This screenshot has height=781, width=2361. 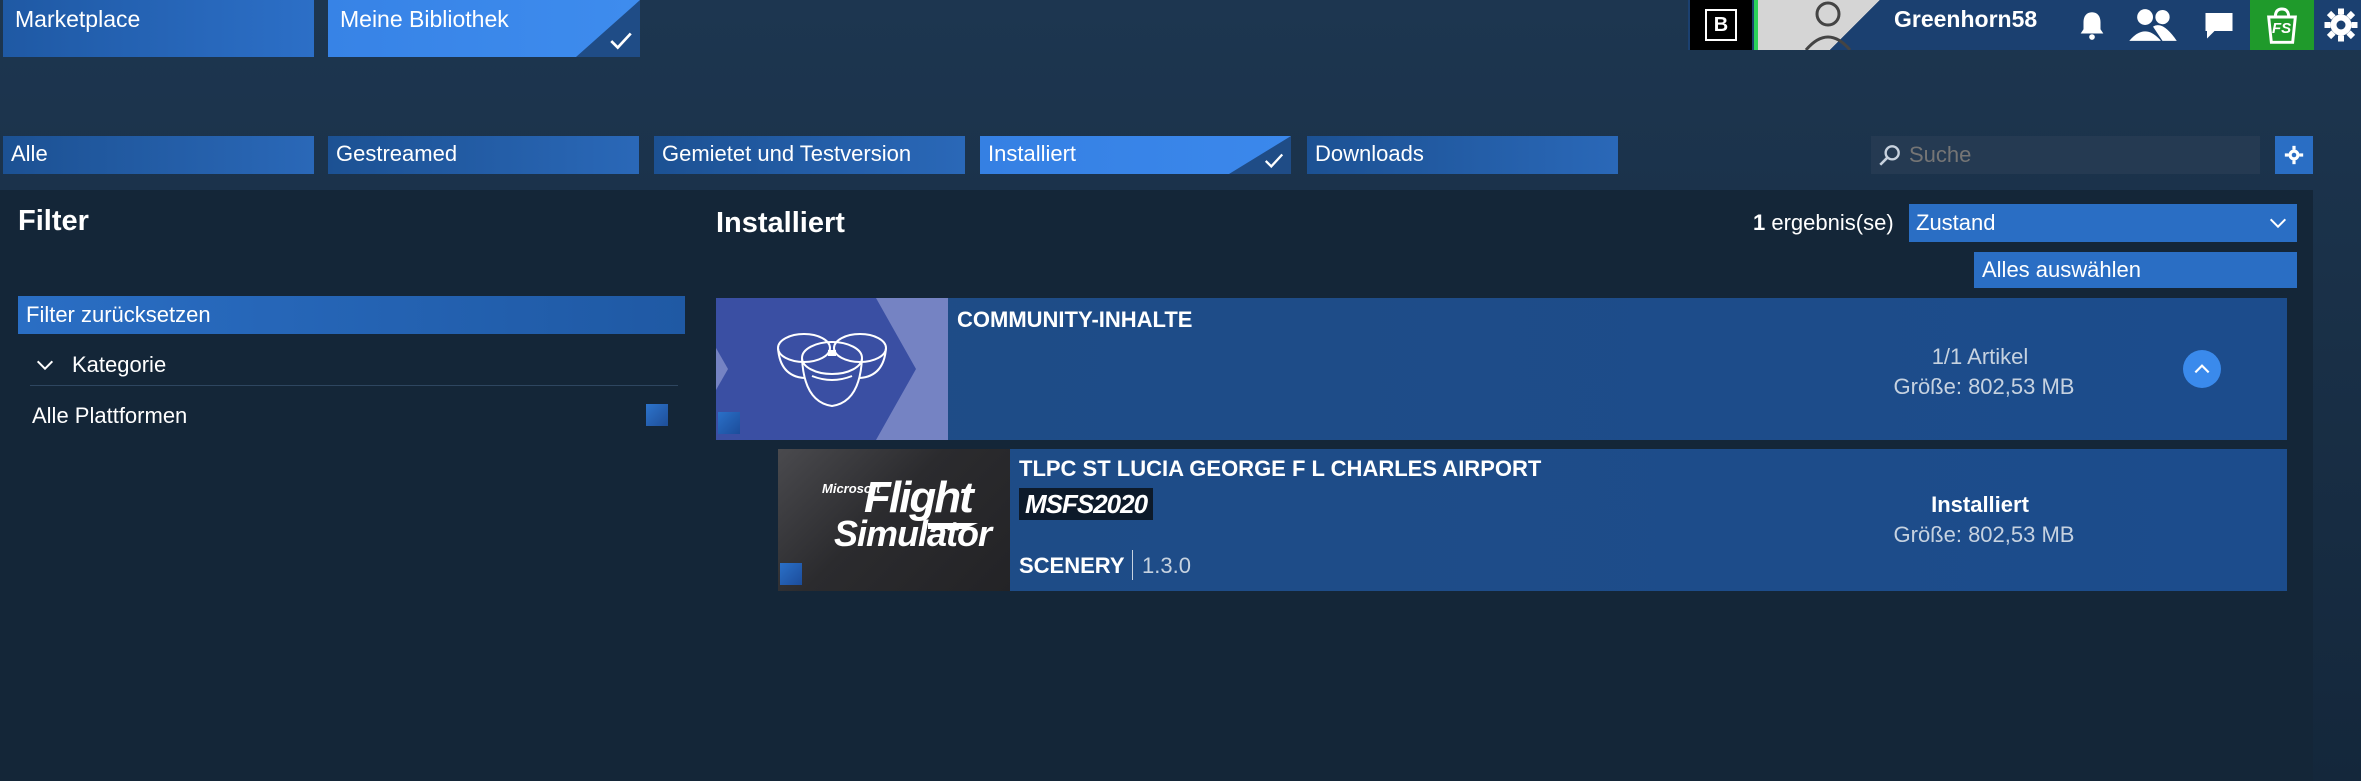 What do you see at coordinates (351, 315) in the screenshot?
I see `filter-reset-button: Filter zurücksetzen` at bounding box center [351, 315].